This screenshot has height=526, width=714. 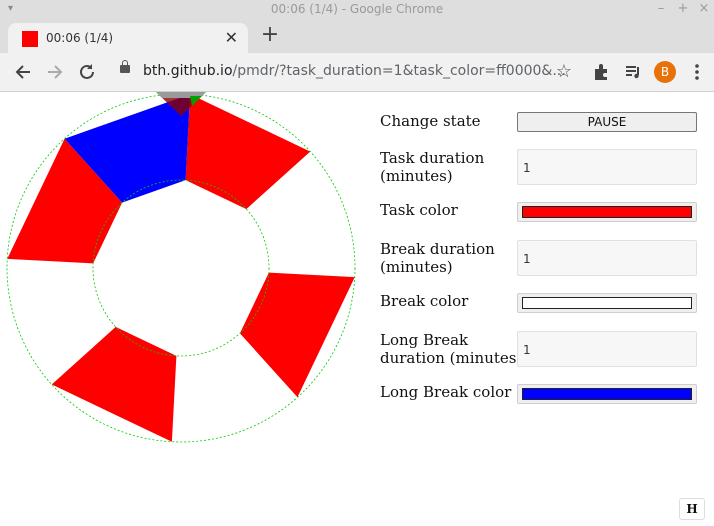 I want to click on window-titlebar: ▾ 00:06 (1/4) - Google Chrome – + ×, so click(x=357, y=10).